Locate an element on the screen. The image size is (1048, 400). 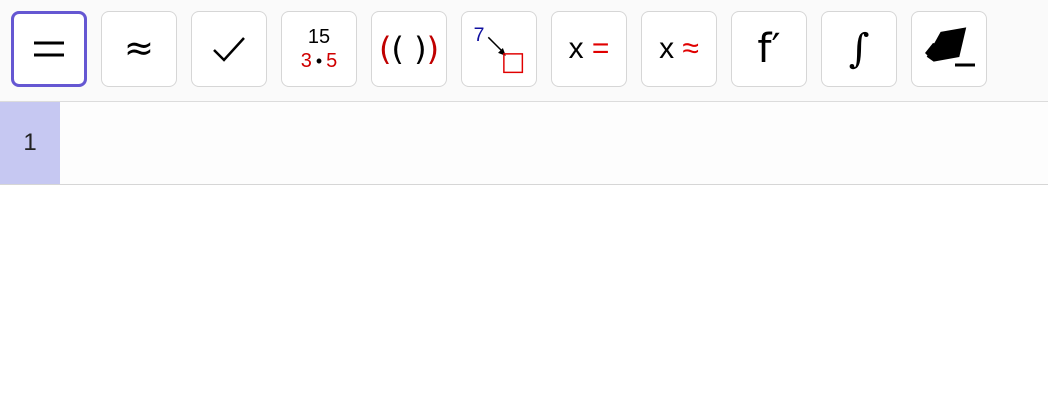
row-number: 1 is located at coordinates (30, 143).